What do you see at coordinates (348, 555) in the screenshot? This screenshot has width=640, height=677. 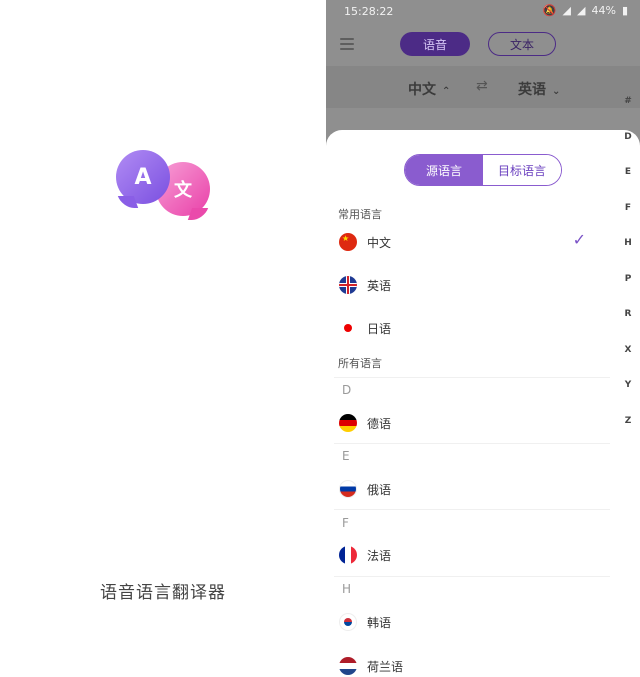 I see `france-flag-icon` at bounding box center [348, 555].